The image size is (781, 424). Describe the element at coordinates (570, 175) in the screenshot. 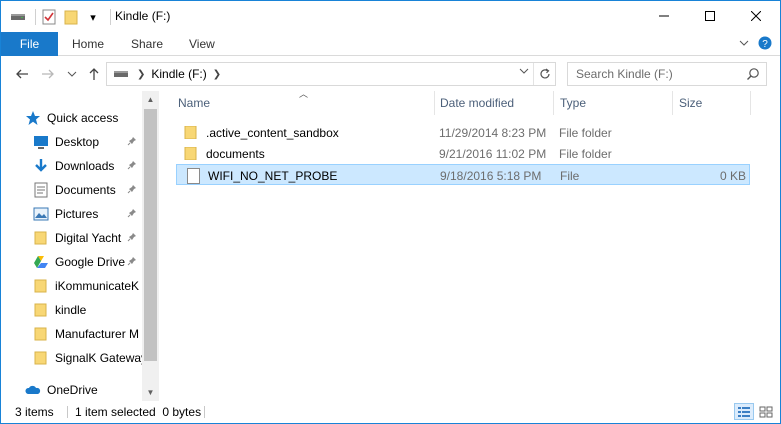

I see `file-type: File` at that location.